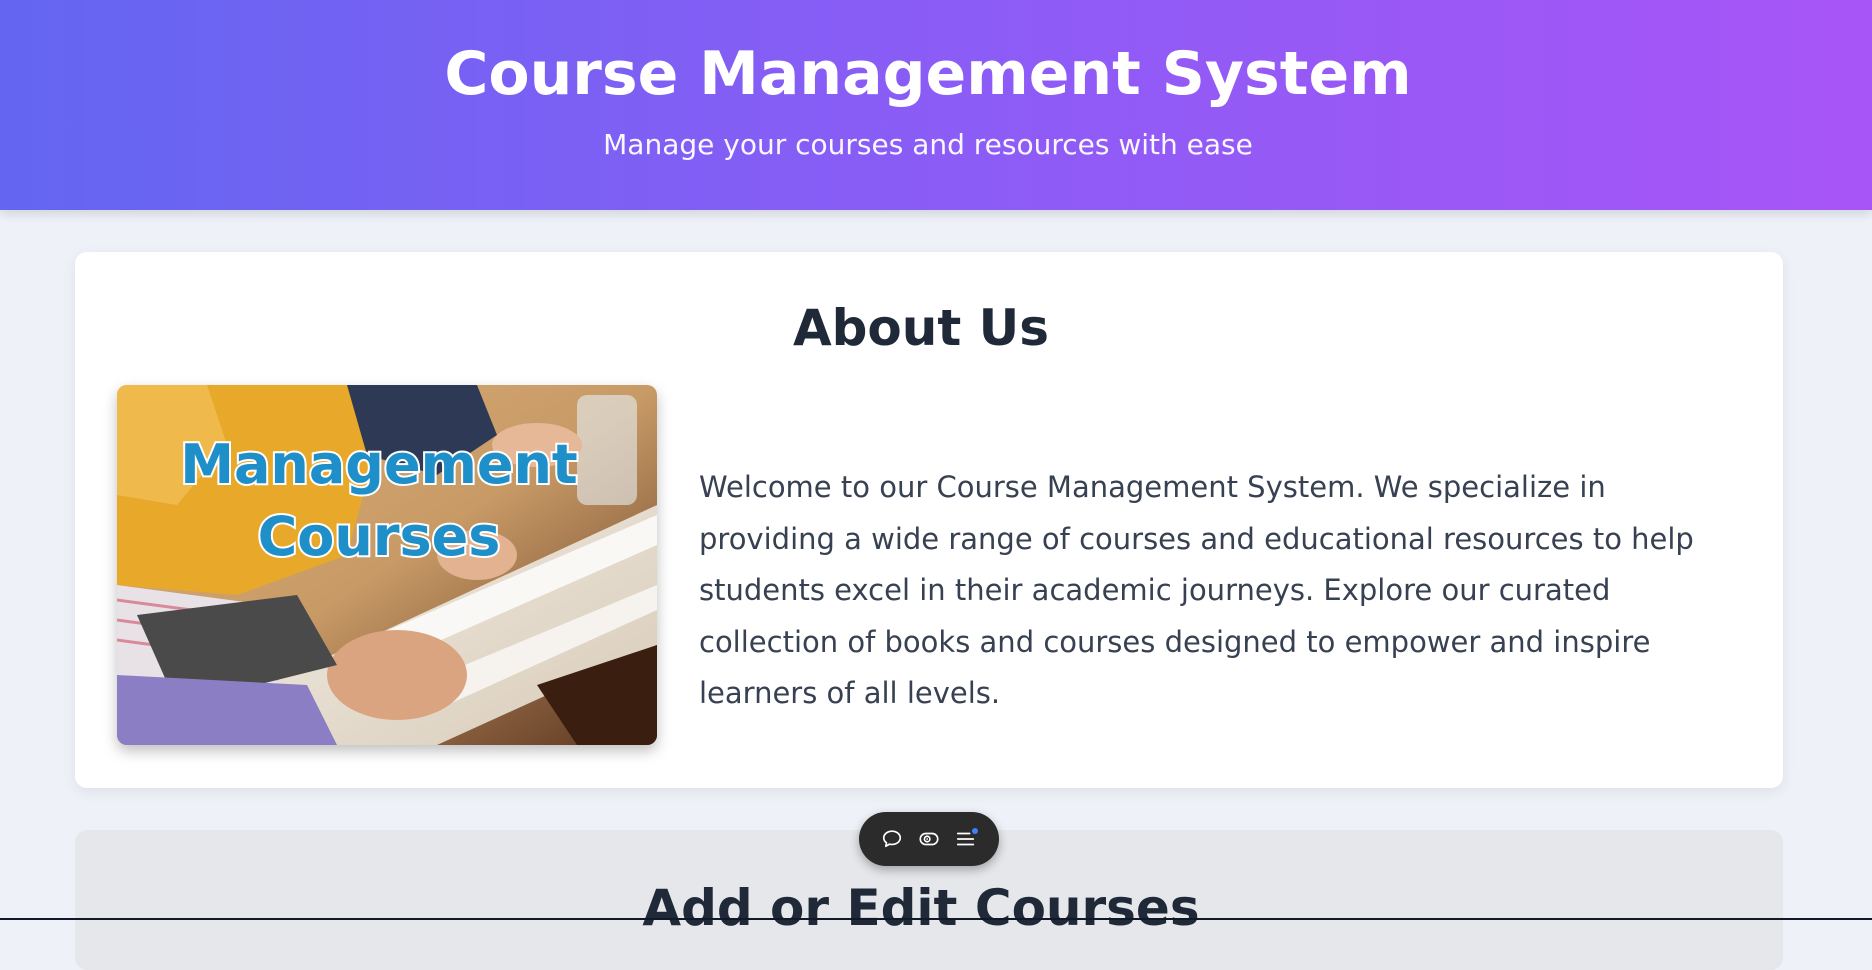 Image resolution: width=1872 pixels, height=970 pixels. I want to click on floating-toolbar, so click(929, 839).